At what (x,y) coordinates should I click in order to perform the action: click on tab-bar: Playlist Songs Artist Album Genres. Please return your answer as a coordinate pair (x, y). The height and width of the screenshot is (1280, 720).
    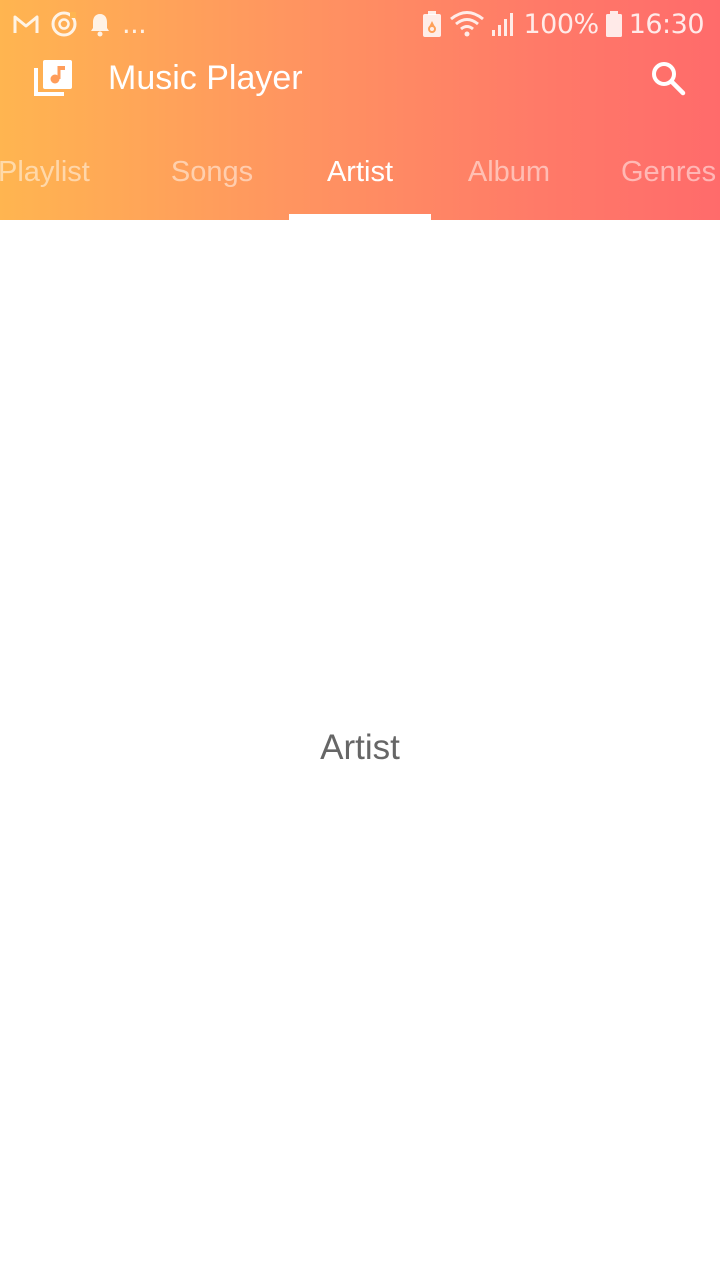
    Looking at the image, I should click on (360, 176).